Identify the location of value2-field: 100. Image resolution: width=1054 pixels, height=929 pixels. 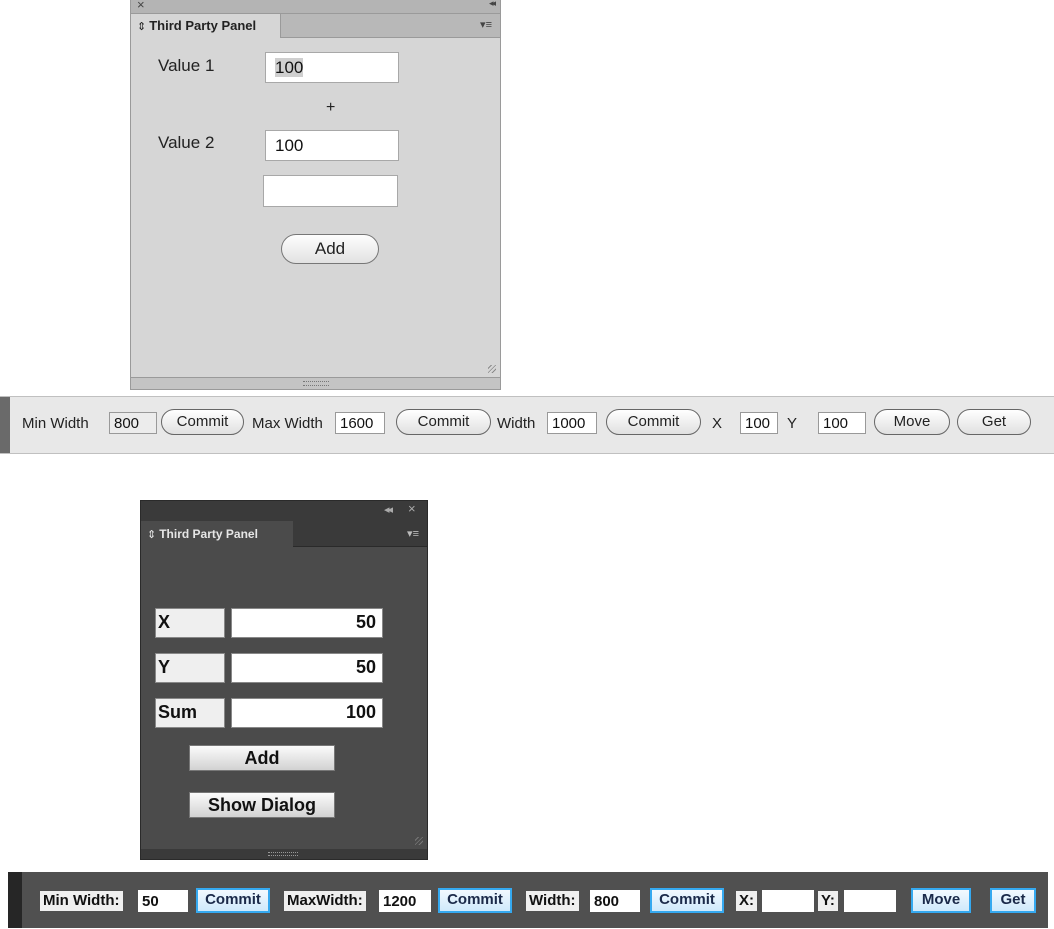
(332, 145).